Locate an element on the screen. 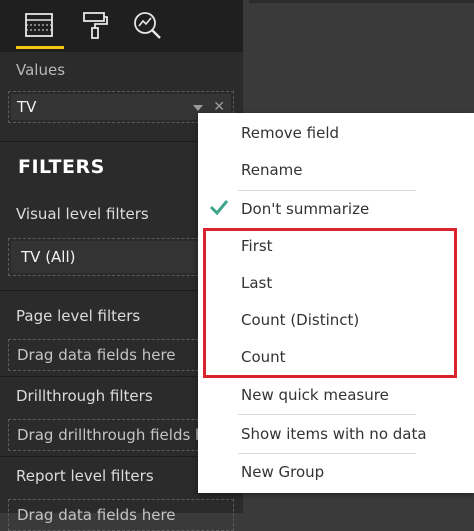 The height and width of the screenshot is (531, 474). filters-heading: FILTERS is located at coordinates (61, 167).